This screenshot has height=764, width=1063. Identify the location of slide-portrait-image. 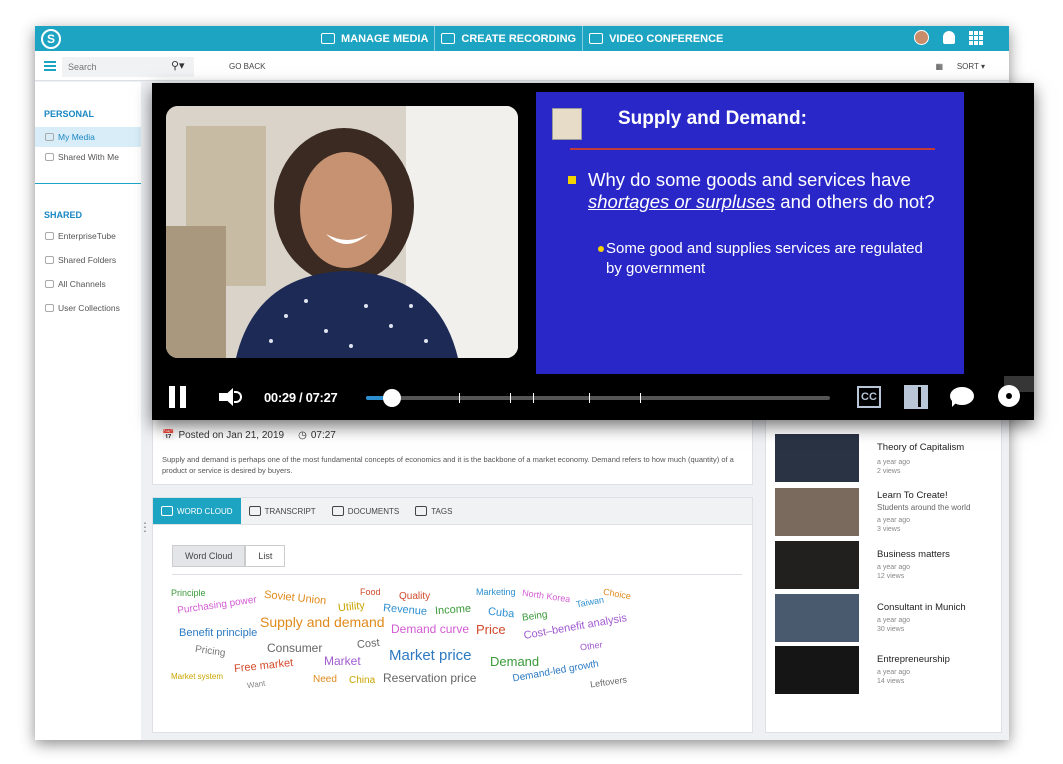
(567, 124).